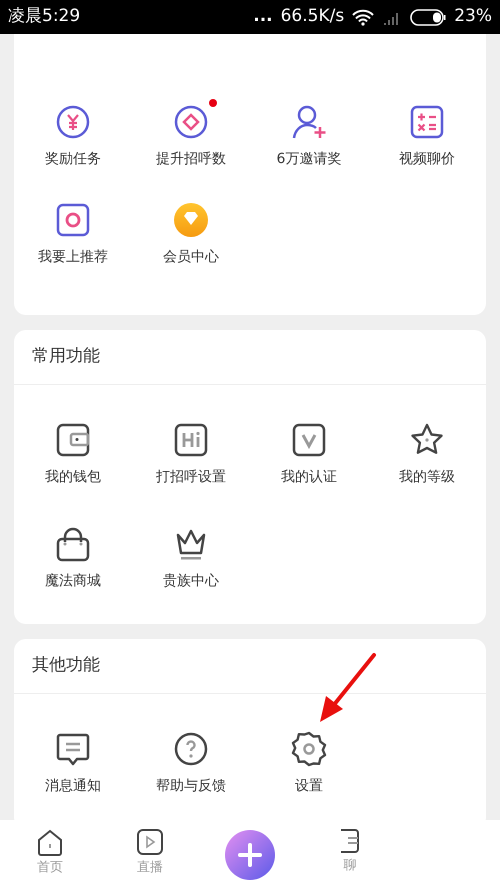 The height and width of the screenshot is (889, 500). I want to click on settings-icon, so click(309, 749).